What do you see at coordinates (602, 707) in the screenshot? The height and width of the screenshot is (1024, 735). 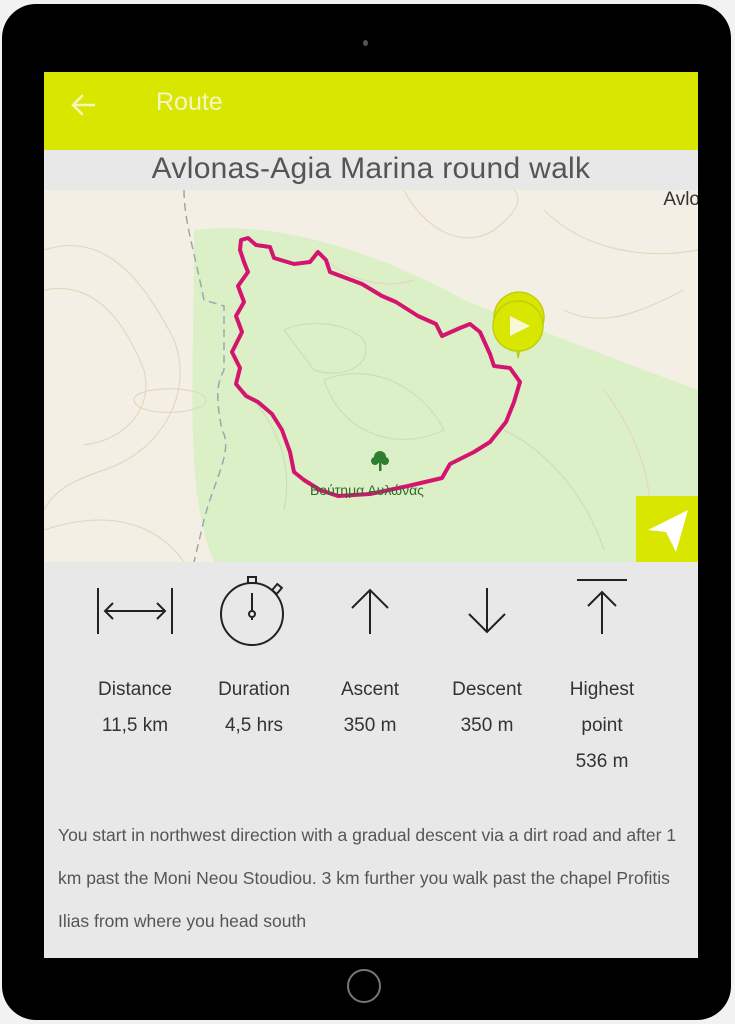 I see `stat-label: Highest point` at bounding box center [602, 707].